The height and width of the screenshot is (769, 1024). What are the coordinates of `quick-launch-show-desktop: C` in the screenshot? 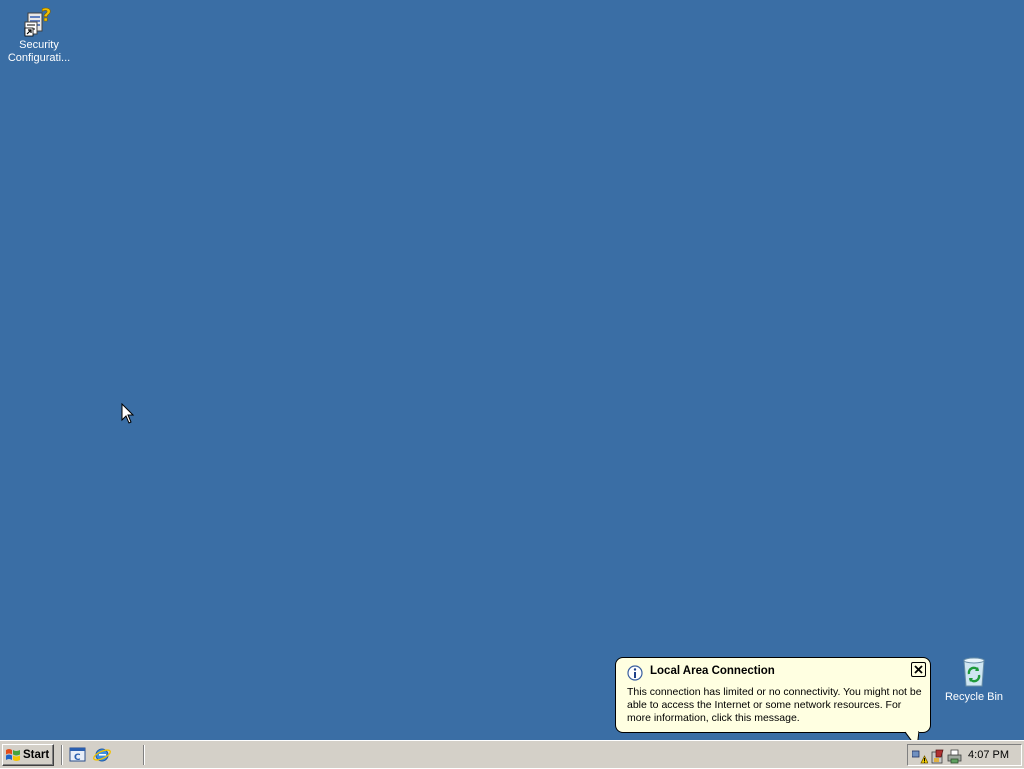 It's located at (78, 755).